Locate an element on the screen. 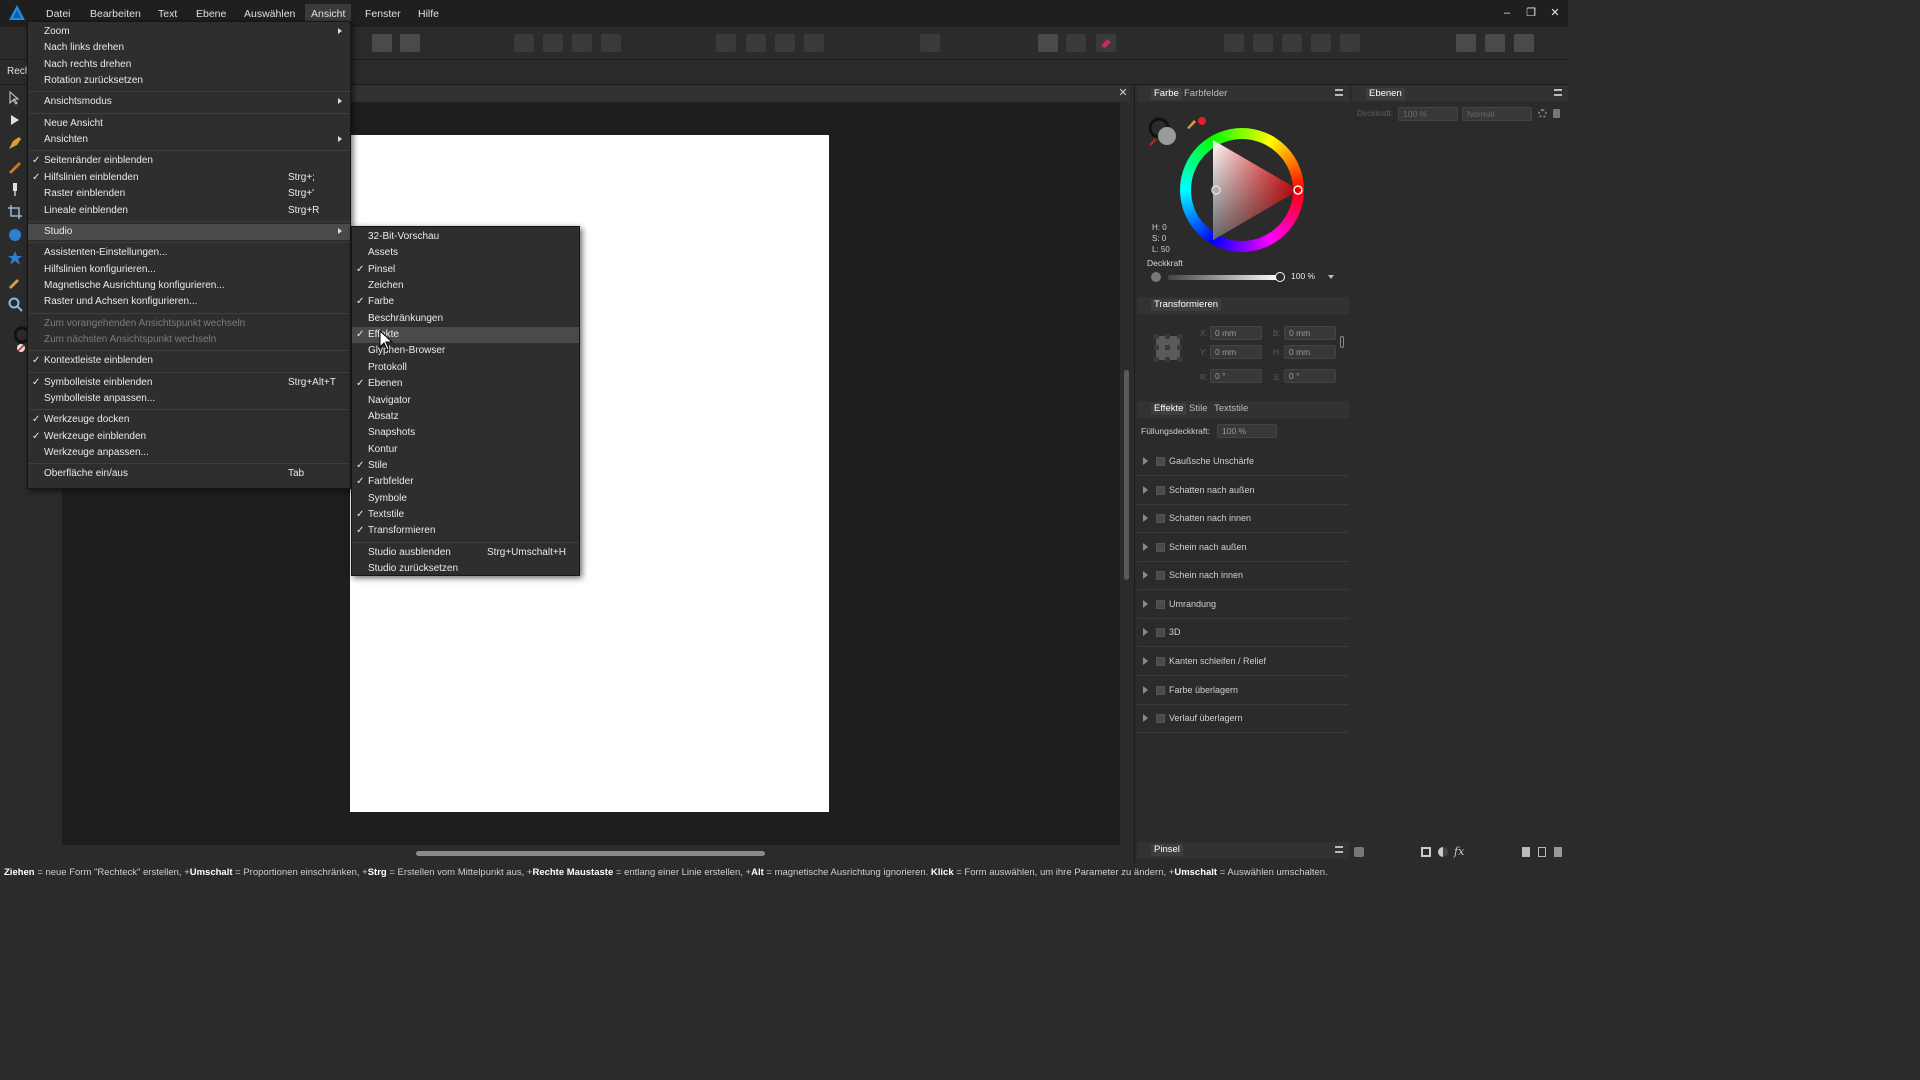 This screenshot has width=1920, height=1080. tab-stile: Stile is located at coordinates (1198, 409).